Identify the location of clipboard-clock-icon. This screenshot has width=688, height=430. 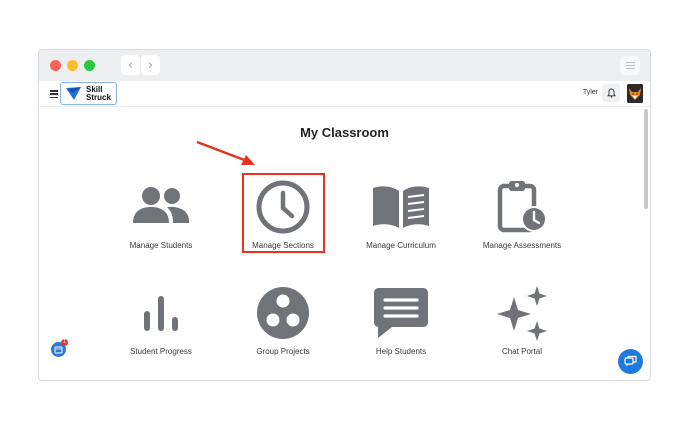
(522, 207).